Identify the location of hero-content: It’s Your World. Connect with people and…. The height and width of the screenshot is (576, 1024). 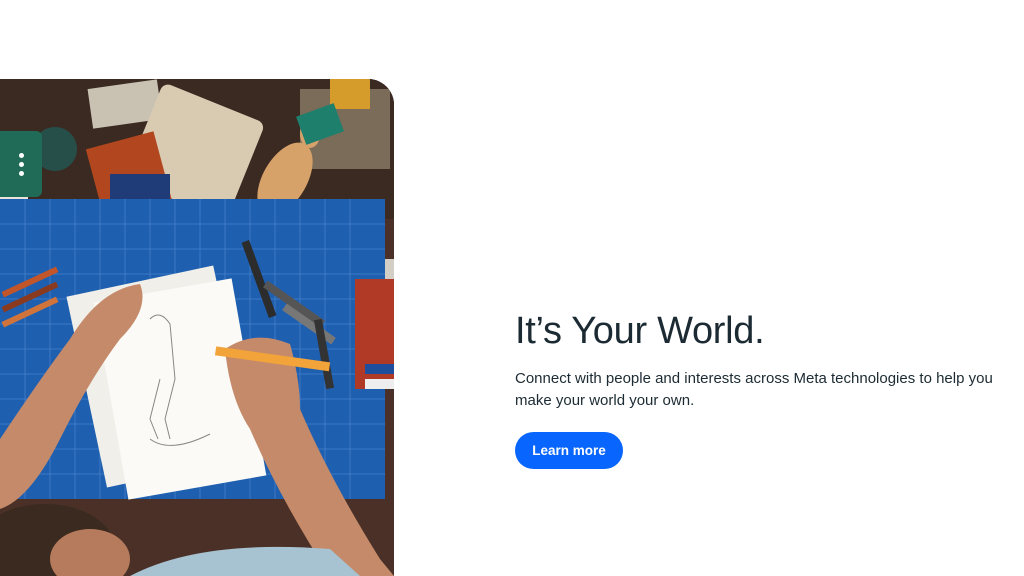
(765, 388).